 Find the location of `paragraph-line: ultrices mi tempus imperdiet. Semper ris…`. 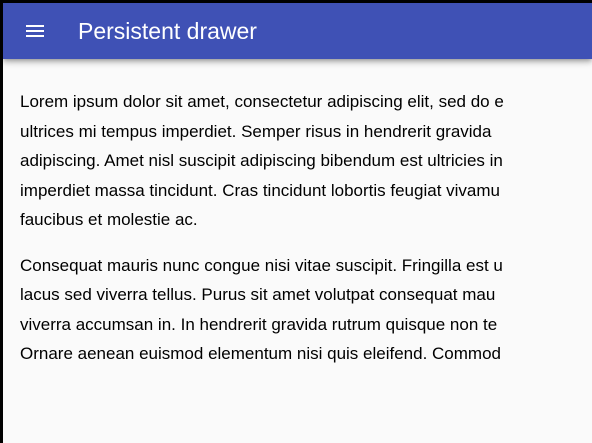

paragraph-line: ultrices mi tempus imperdiet. Semper ris… is located at coordinates (256, 131).